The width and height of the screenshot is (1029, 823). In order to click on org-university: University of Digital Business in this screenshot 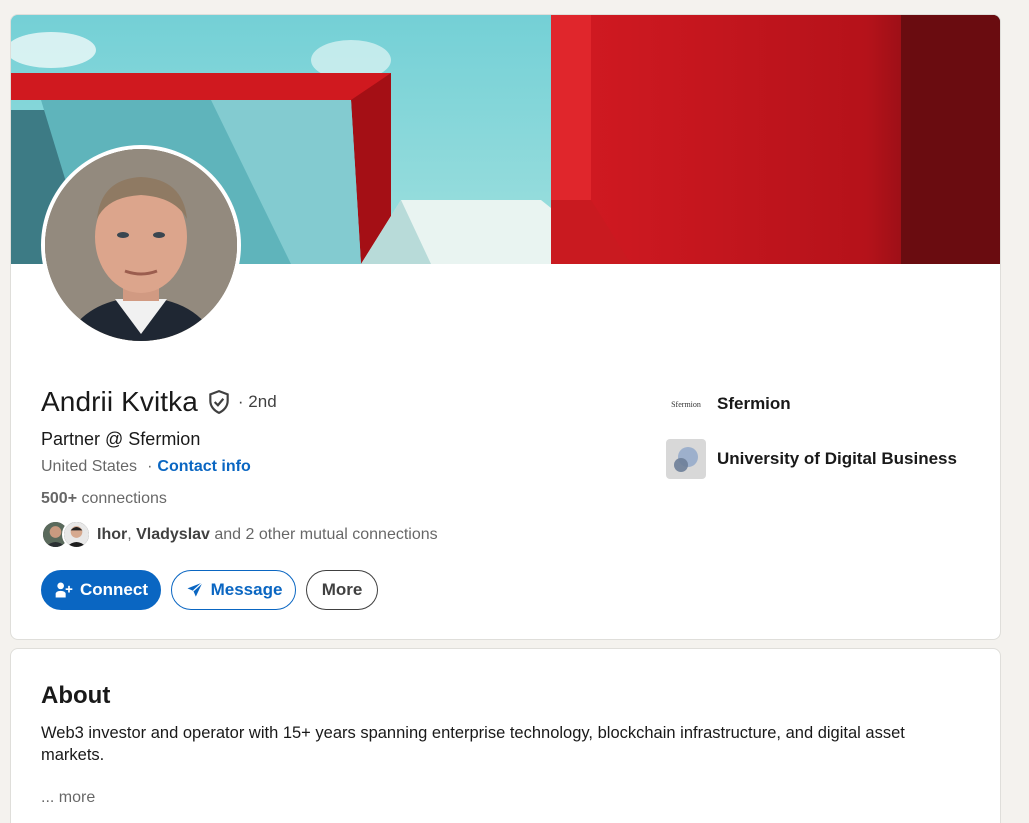, I will do `click(811, 459)`.